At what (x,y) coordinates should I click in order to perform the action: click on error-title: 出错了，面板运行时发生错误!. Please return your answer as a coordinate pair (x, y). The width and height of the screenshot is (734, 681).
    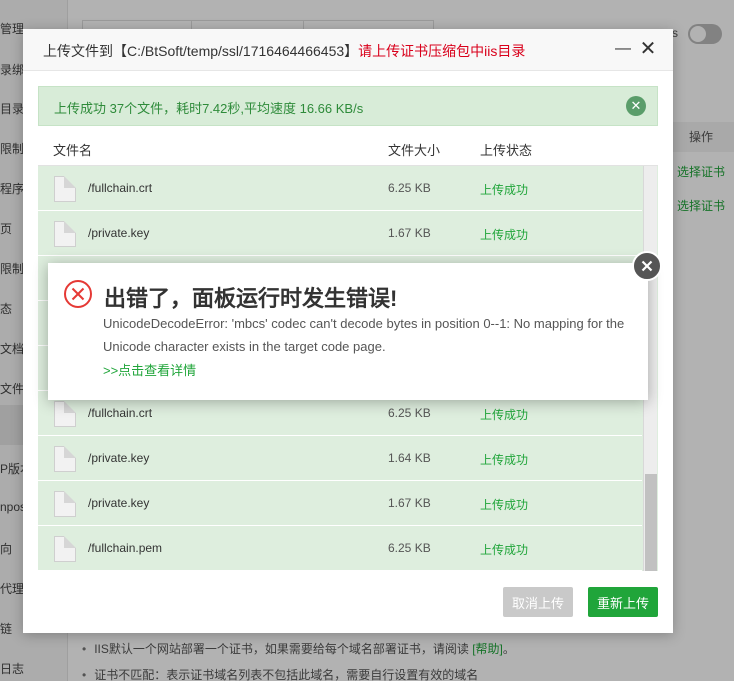
    Looking at the image, I should click on (251, 298).